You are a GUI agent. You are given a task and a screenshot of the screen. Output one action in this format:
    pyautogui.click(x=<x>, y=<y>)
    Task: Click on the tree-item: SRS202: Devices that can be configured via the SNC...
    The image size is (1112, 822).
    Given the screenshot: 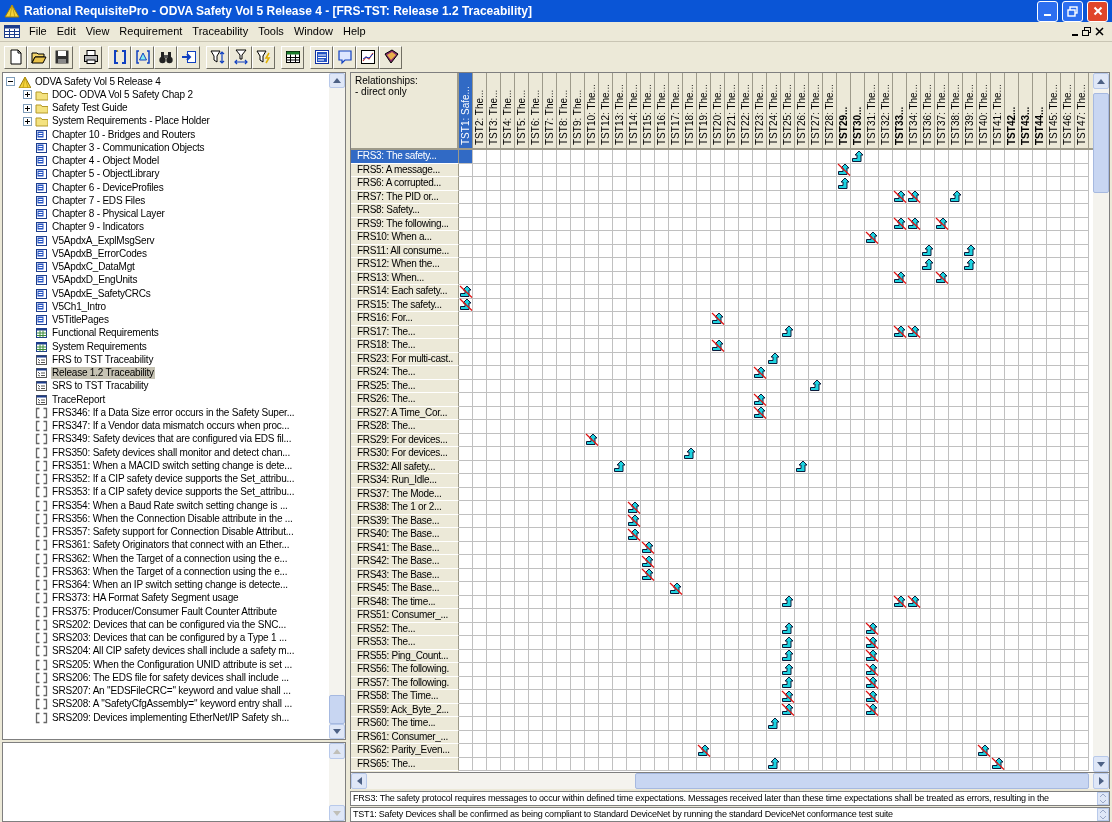 What is the action you would take?
    pyautogui.click(x=169, y=624)
    